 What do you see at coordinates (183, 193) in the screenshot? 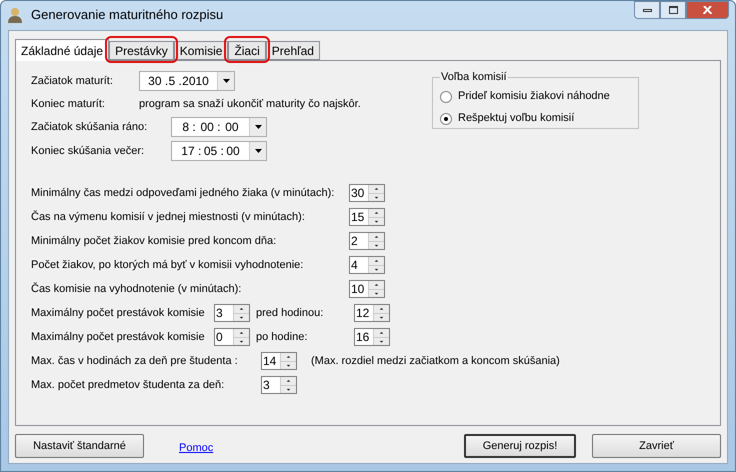
I see `field-label: Minimálny čas medzi odpoveďami jedného žiaka (v minútach):` at bounding box center [183, 193].